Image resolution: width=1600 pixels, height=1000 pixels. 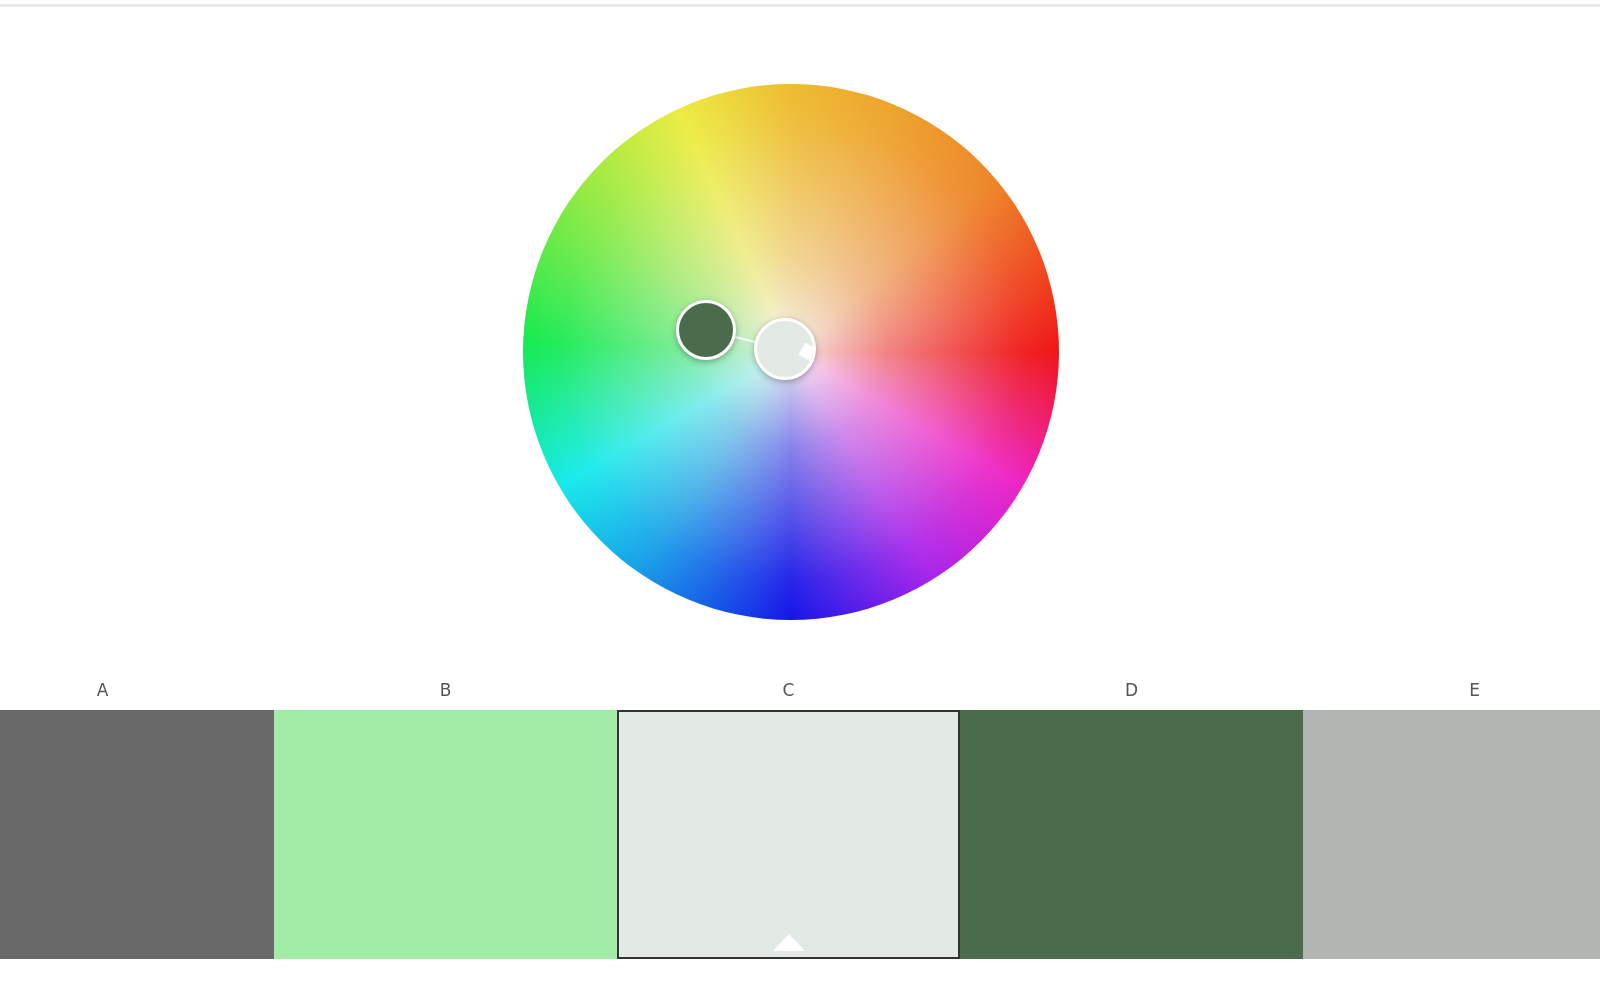 What do you see at coordinates (102, 691) in the screenshot?
I see `swatch-label: A` at bounding box center [102, 691].